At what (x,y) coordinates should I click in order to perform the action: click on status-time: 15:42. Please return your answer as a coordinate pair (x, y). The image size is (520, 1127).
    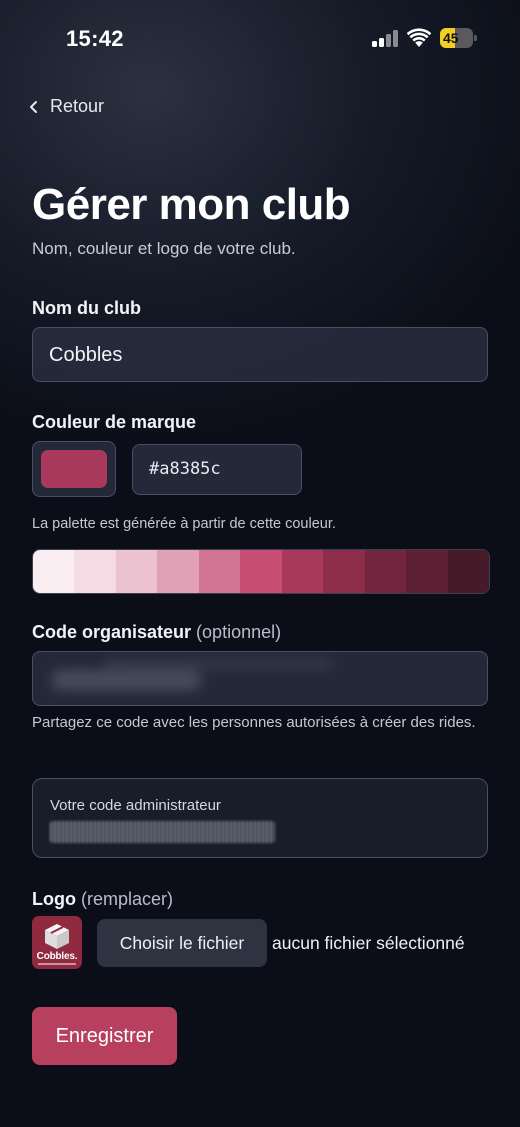
    Looking at the image, I should click on (95, 38).